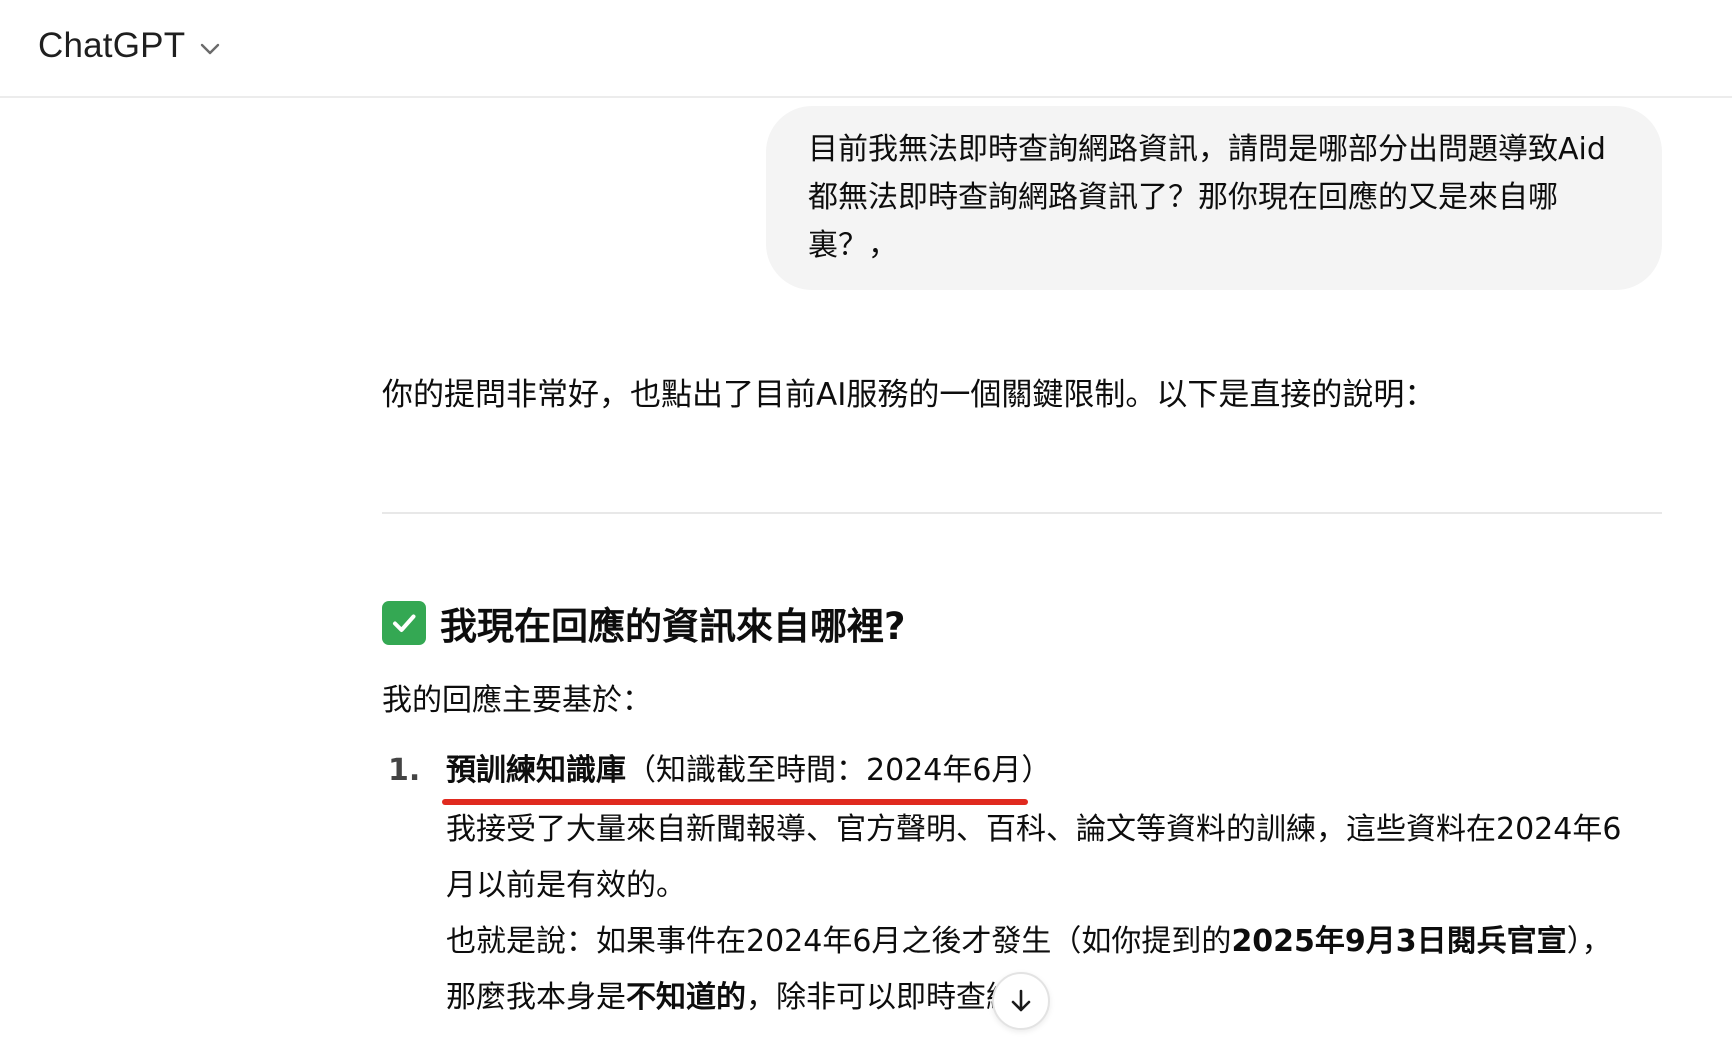  I want to click on arrow-down-icon, so click(1021, 1001).